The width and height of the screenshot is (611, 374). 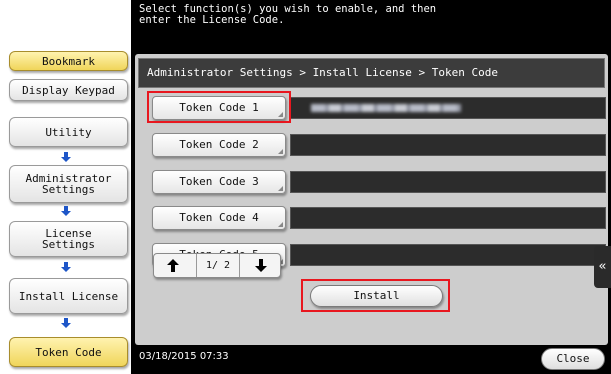 I want to click on install-highlight, so click(x=375, y=295).